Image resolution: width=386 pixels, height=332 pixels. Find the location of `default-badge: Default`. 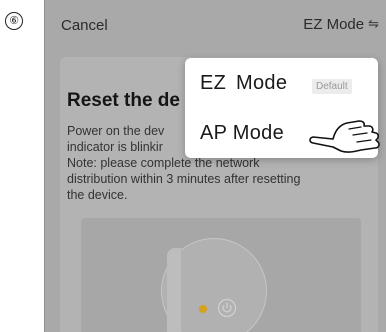

default-badge: Default is located at coordinates (332, 86).